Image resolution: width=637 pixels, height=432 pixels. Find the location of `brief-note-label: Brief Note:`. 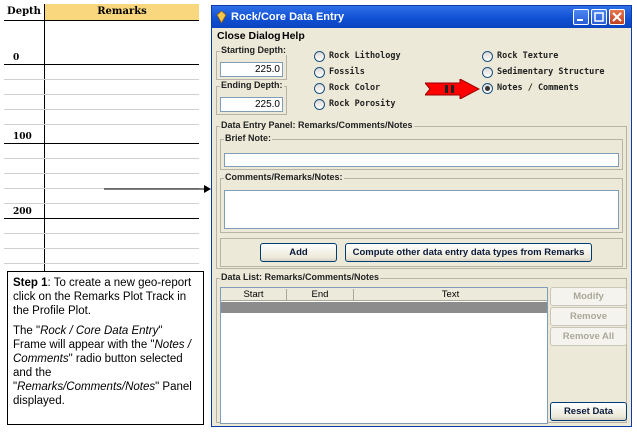

brief-note-label: Brief Note: is located at coordinates (248, 138).